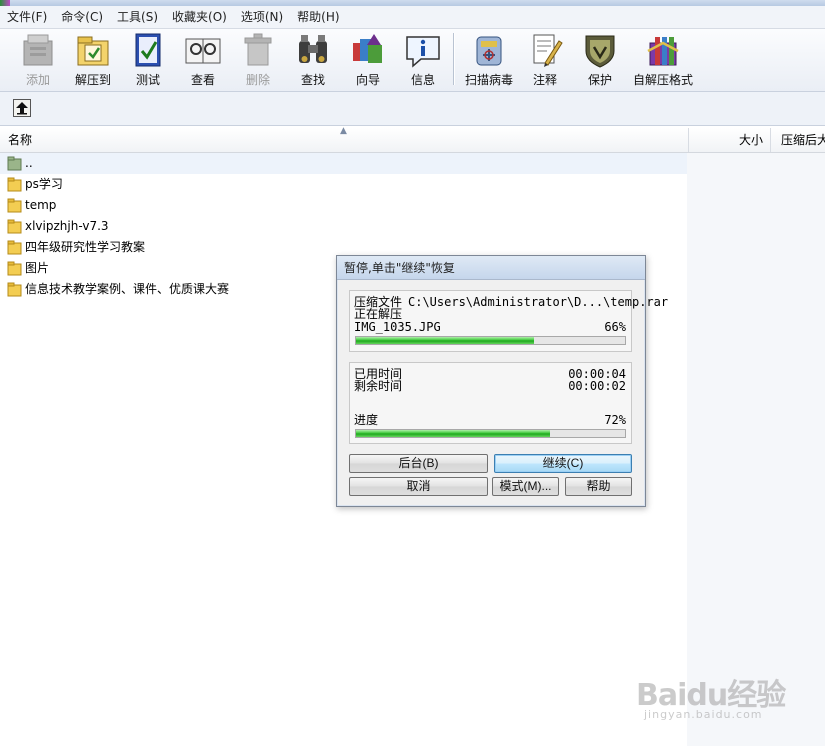 This screenshot has height=746, width=825. What do you see at coordinates (148, 50) in the screenshot?
I see `test-icon` at bounding box center [148, 50].